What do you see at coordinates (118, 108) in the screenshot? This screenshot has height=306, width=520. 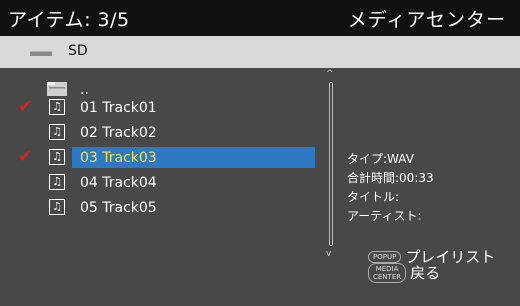 I see `list-item-label: 01 Track01` at bounding box center [118, 108].